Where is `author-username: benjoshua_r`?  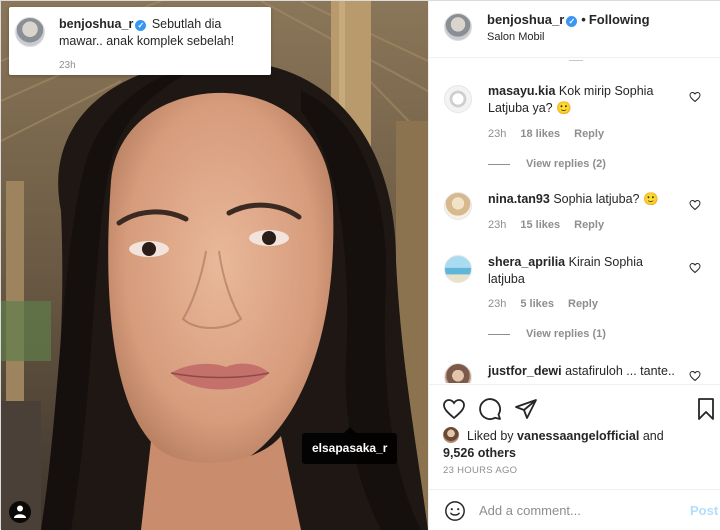
author-username: benjoshua_r is located at coordinates (525, 19).